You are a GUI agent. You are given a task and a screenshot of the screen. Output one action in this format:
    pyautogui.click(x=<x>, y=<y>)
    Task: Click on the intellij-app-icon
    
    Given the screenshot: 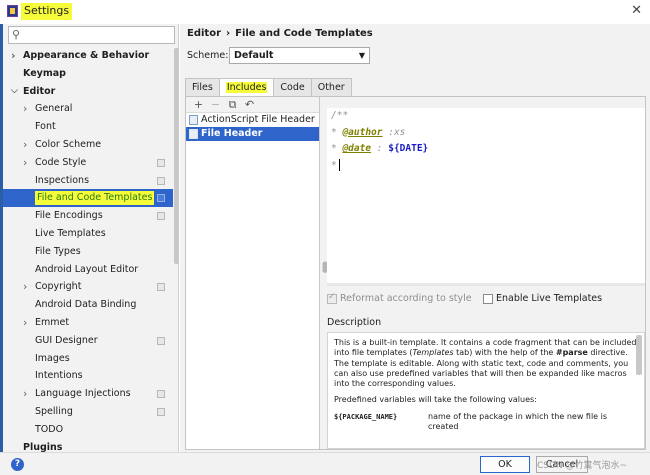 What is the action you would take?
    pyautogui.click(x=12, y=11)
    